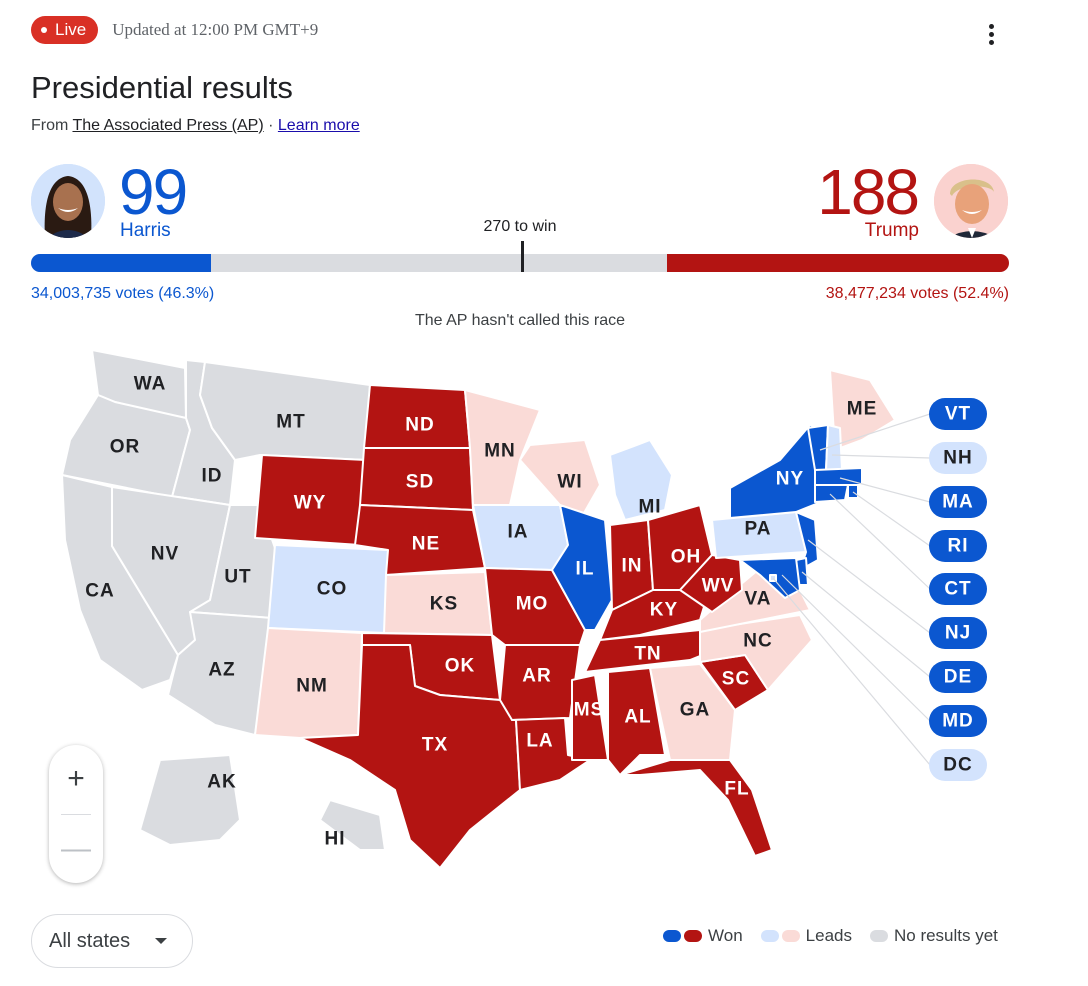 The height and width of the screenshot is (986, 1088). What do you see at coordinates (757, 641) in the screenshot?
I see `state-label-nc: NC` at bounding box center [757, 641].